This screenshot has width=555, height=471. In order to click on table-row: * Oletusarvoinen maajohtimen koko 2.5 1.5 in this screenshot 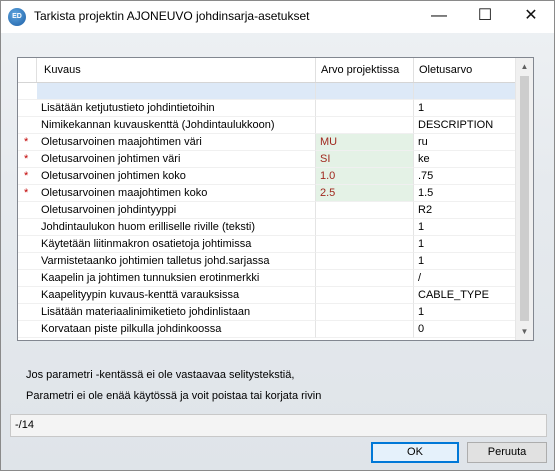, I will do `click(266, 193)`.